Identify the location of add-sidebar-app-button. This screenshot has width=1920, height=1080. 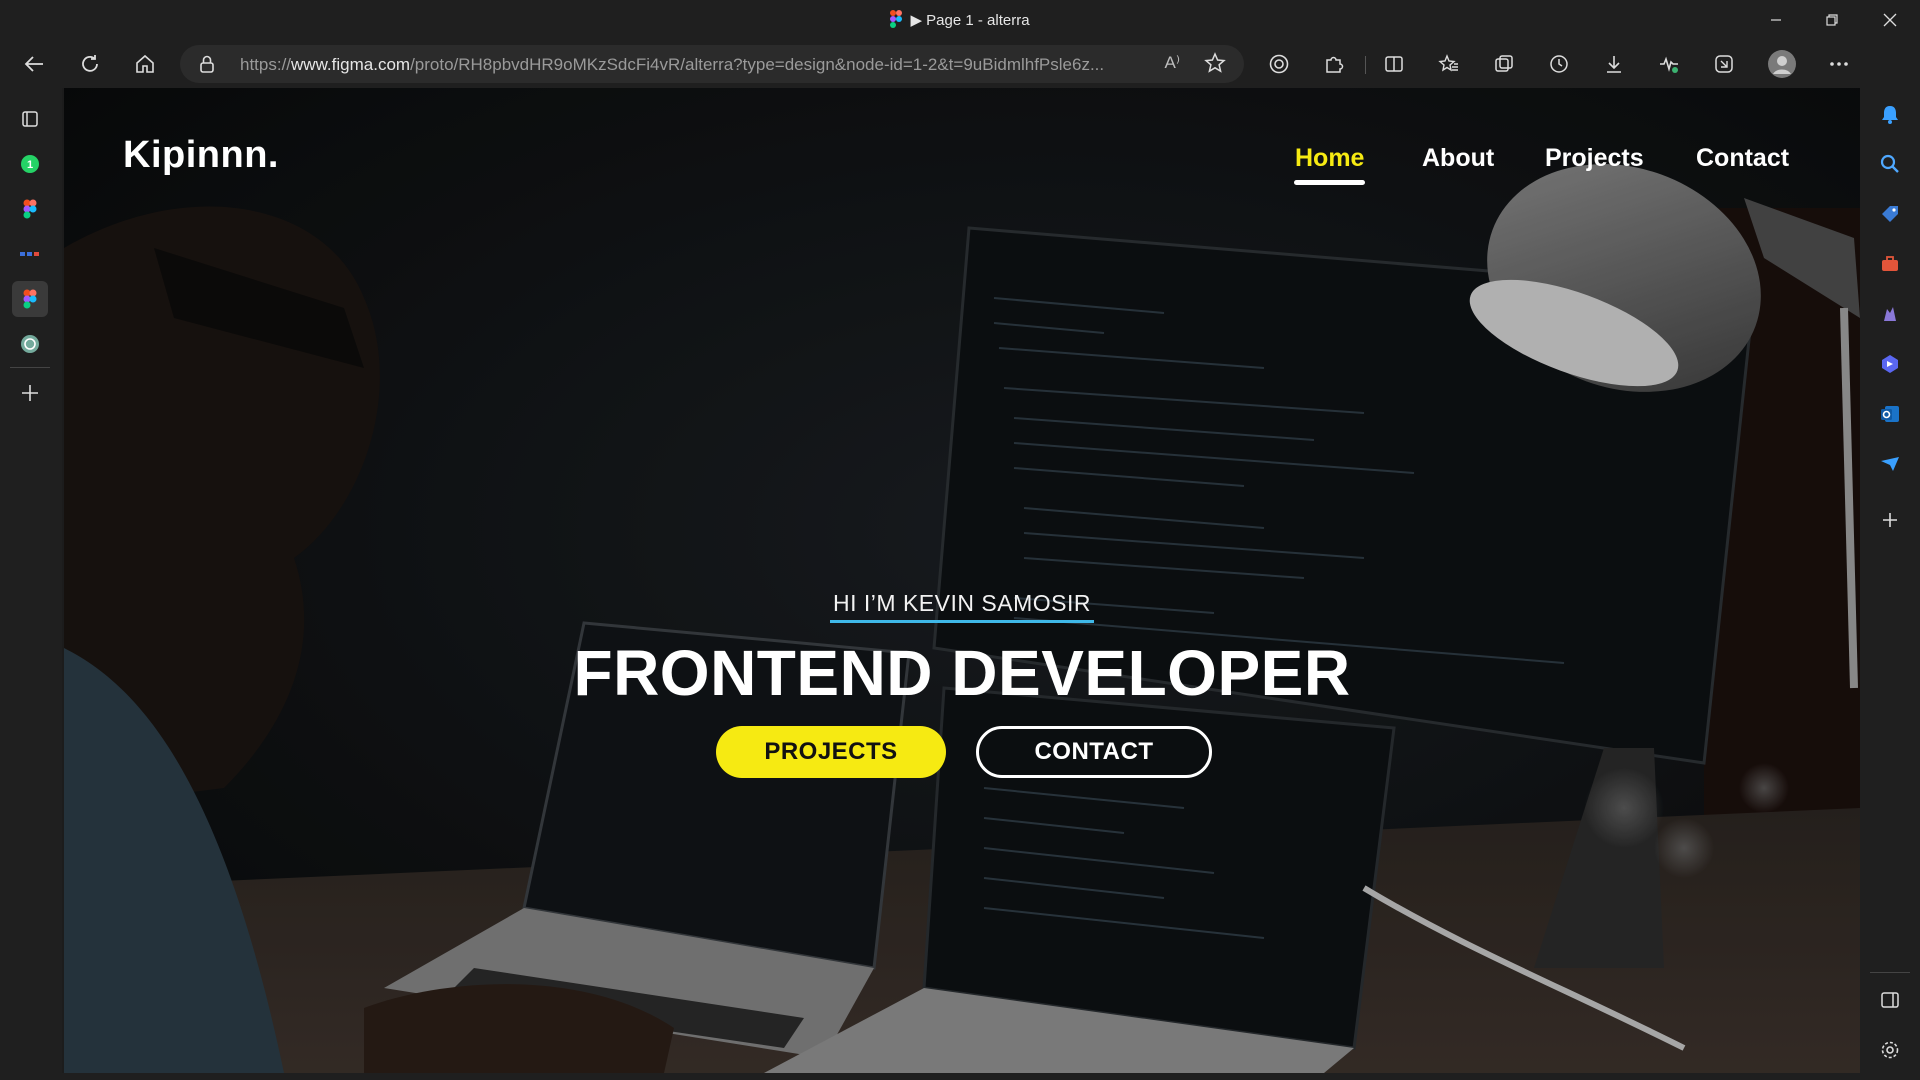
(1890, 520).